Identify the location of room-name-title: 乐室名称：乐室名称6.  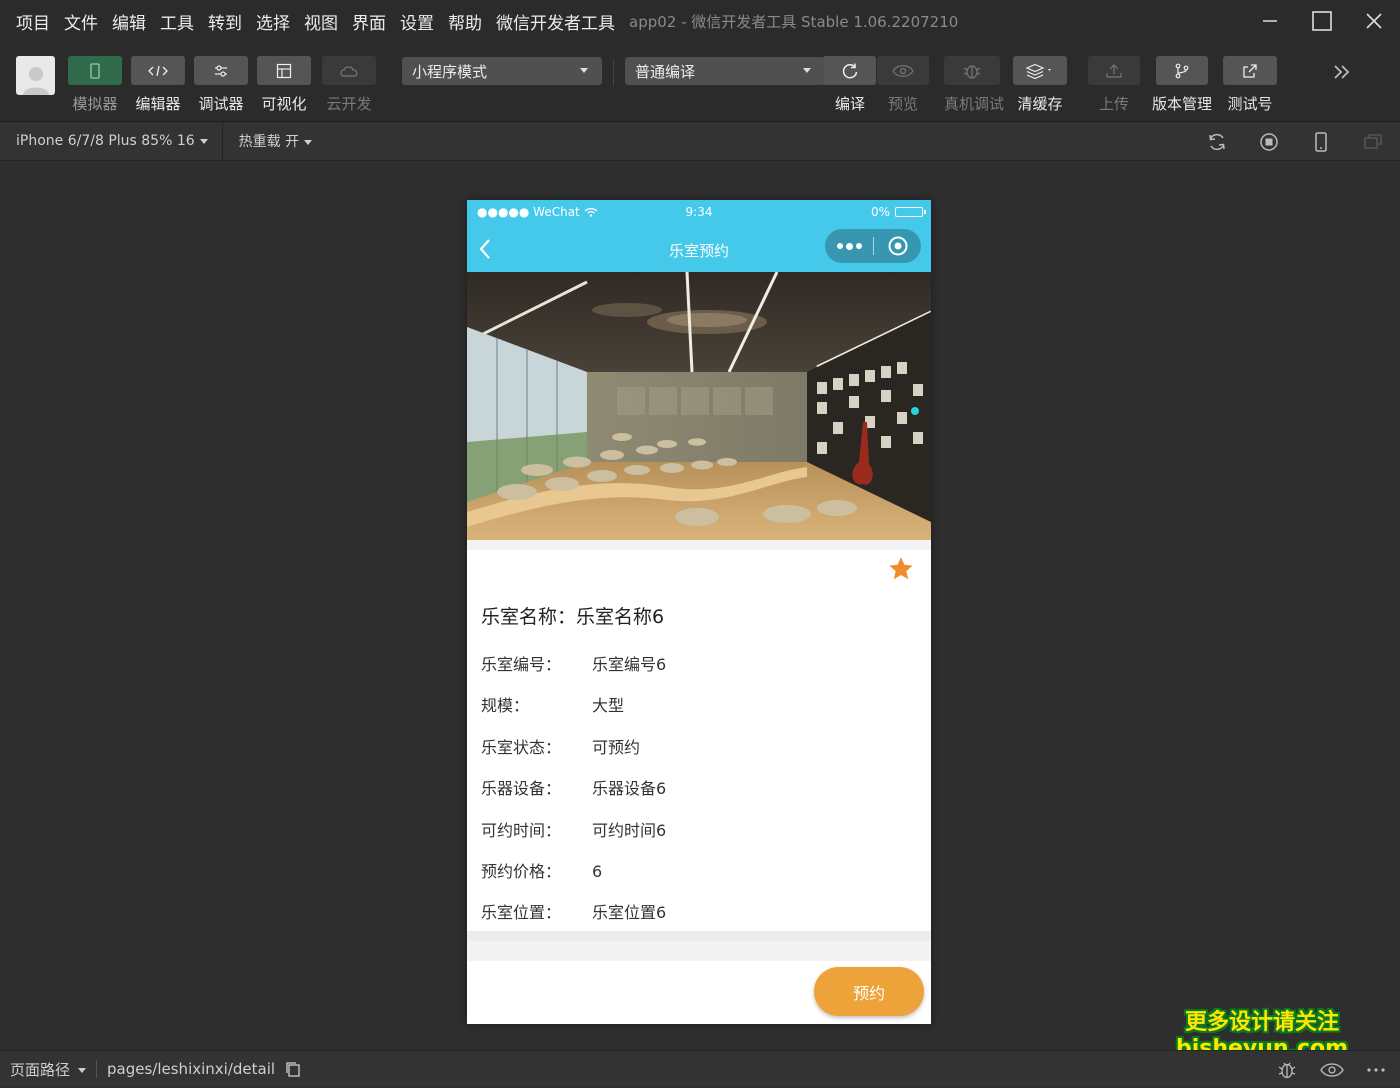
(573, 617).